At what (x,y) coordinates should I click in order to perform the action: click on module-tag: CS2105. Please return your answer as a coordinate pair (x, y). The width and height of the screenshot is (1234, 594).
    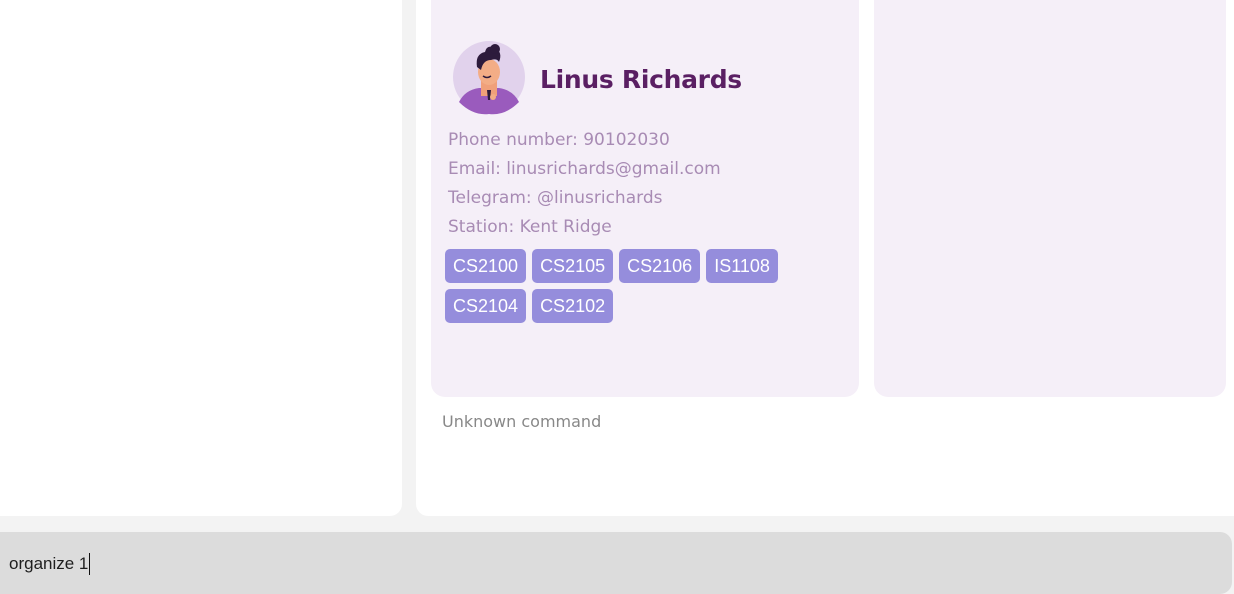
    Looking at the image, I should click on (573, 266).